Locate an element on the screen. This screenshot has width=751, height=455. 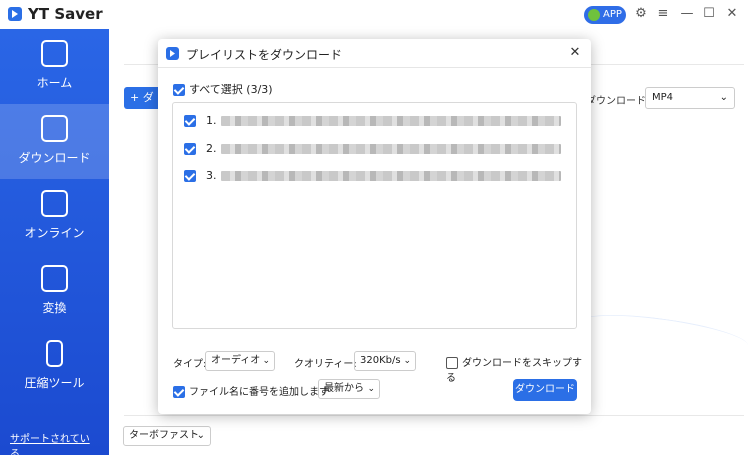
convert-icon is located at coordinates (54, 278).